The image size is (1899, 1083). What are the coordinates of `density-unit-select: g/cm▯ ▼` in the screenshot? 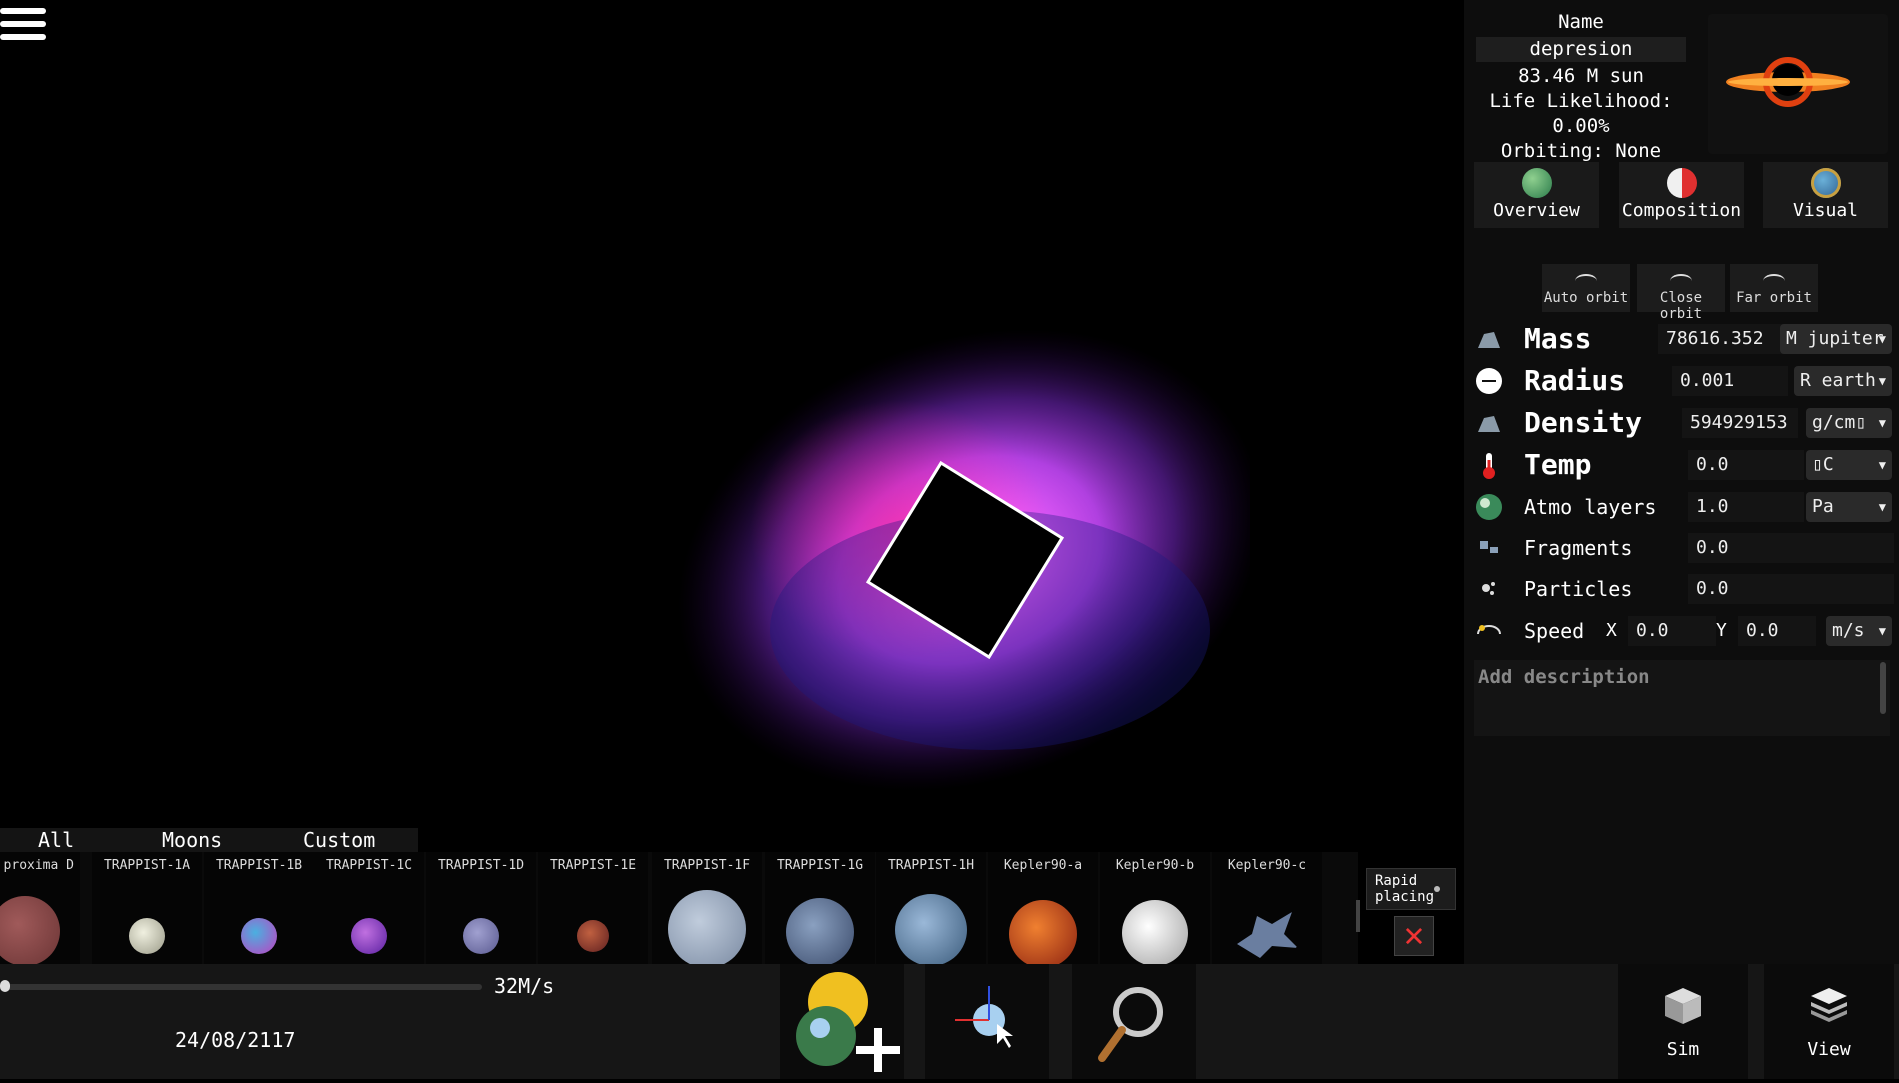 It's located at (1849, 423).